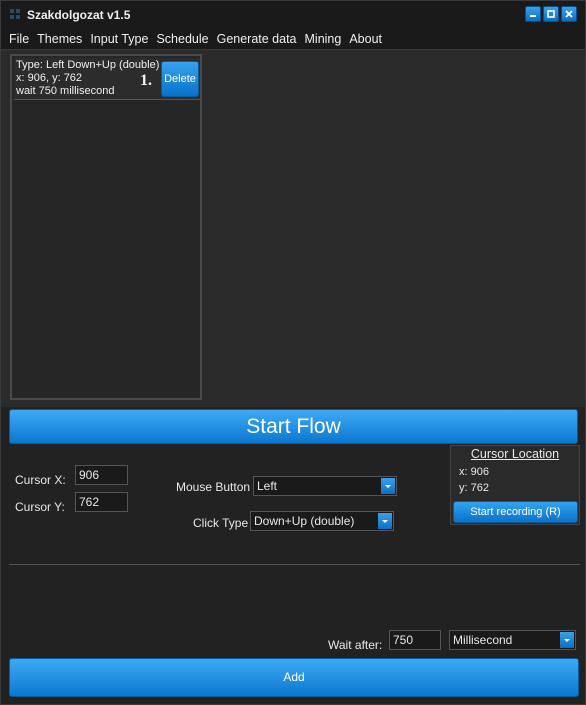 The image size is (586, 705). Describe the element at coordinates (483, 640) in the screenshot. I see `time-unit-value: Millisecond` at that location.